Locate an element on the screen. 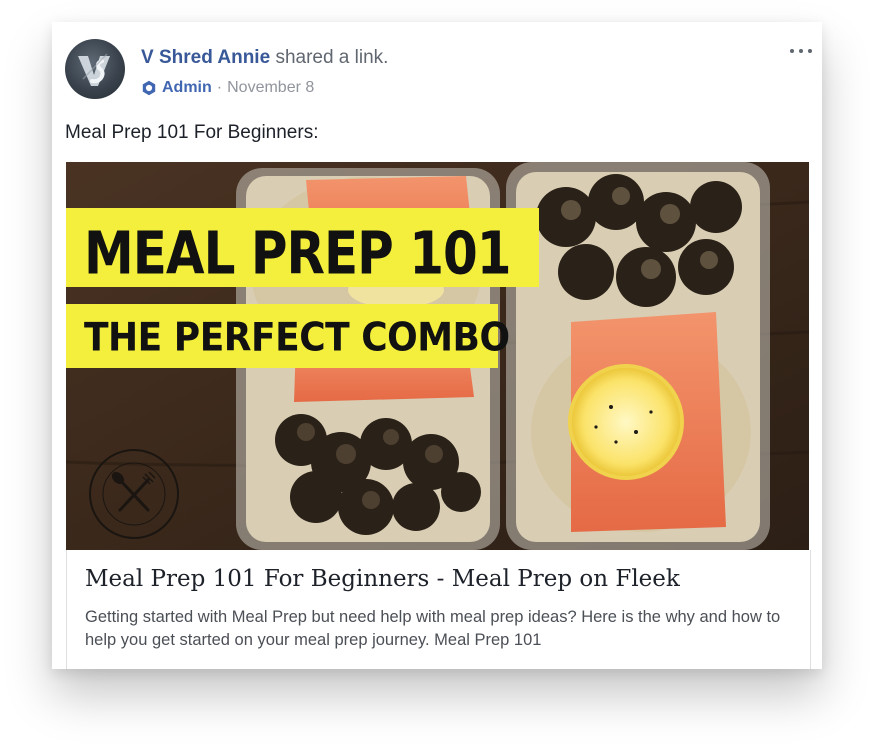 This screenshot has height=751, width=873. post-body-text: Meal Prep 101 For Beginners: is located at coordinates (192, 132).